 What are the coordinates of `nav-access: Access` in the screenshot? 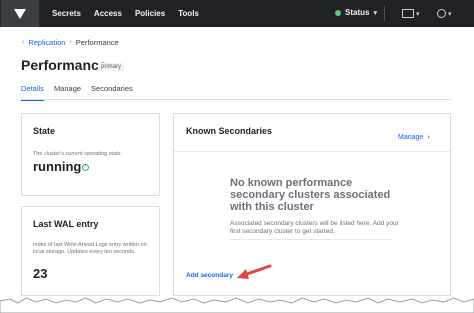 It's located at (108, 13).